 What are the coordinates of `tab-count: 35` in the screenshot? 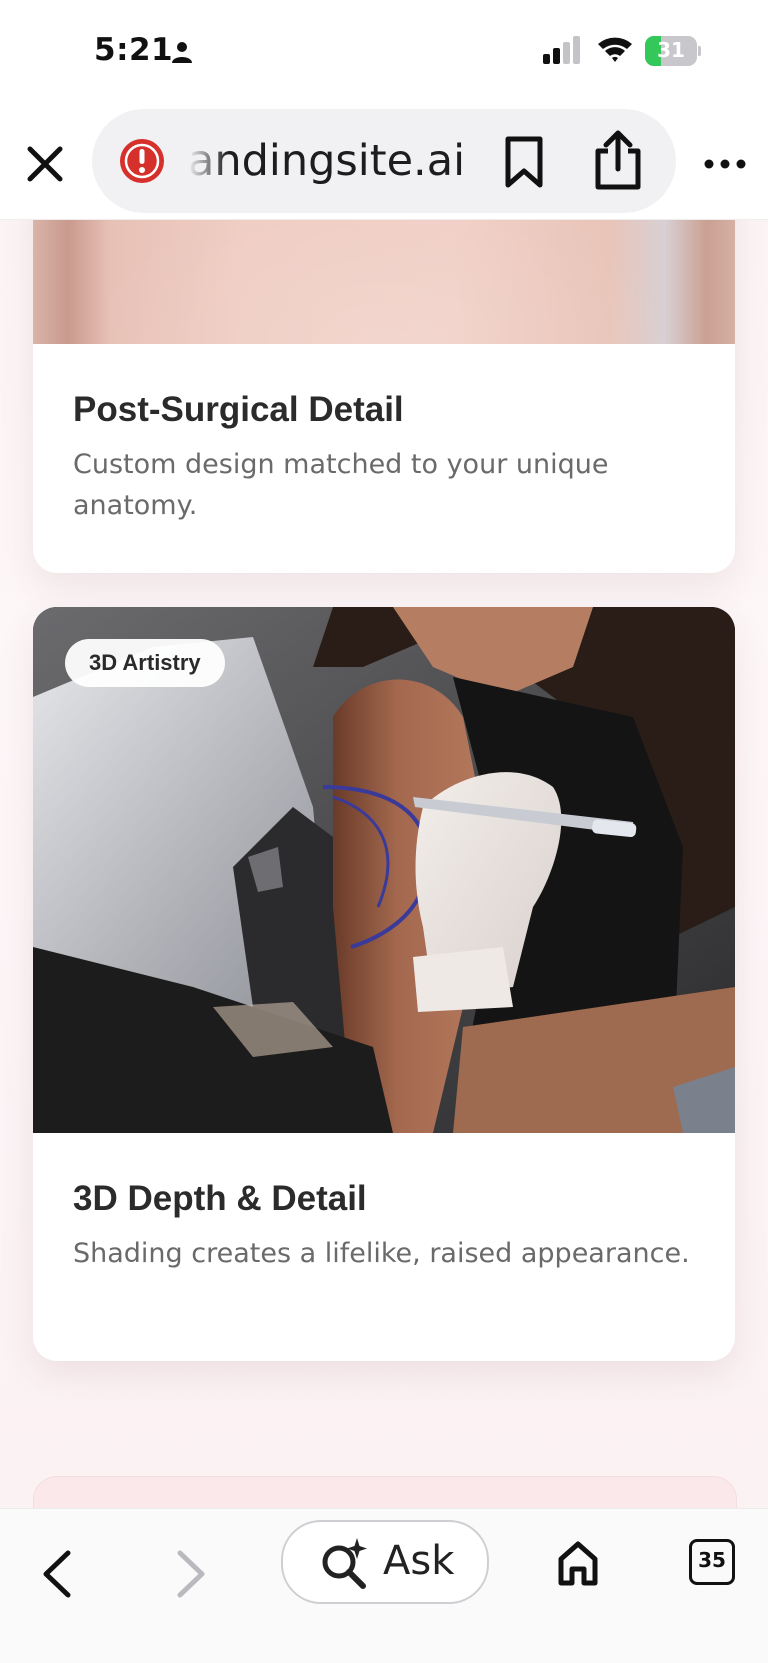 It's located at (712, 1560).